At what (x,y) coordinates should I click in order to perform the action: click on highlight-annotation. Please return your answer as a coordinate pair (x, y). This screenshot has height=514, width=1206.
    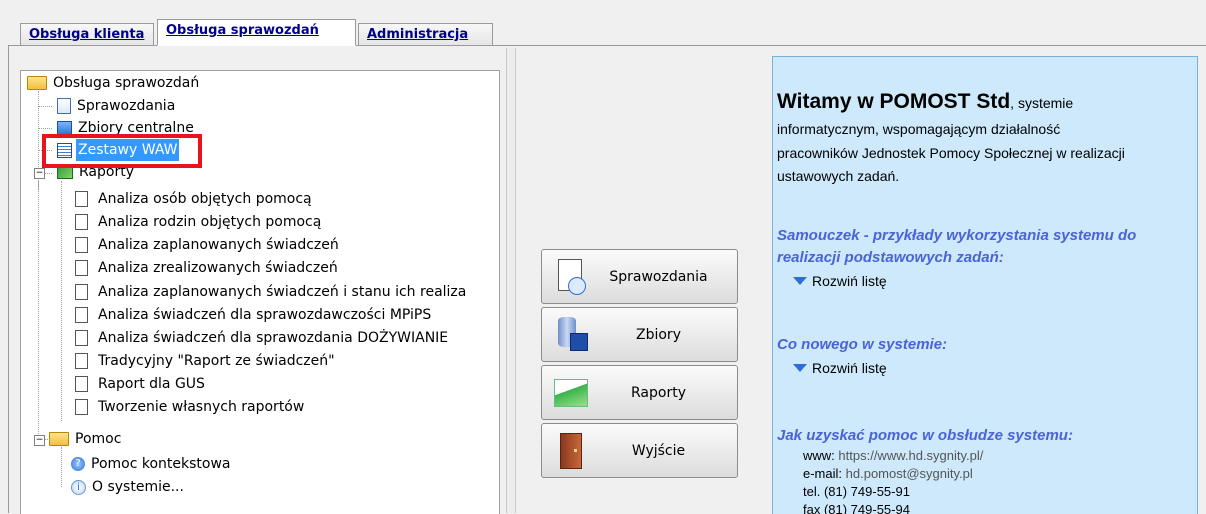
    Looking at the image, I should click on (122, 151).